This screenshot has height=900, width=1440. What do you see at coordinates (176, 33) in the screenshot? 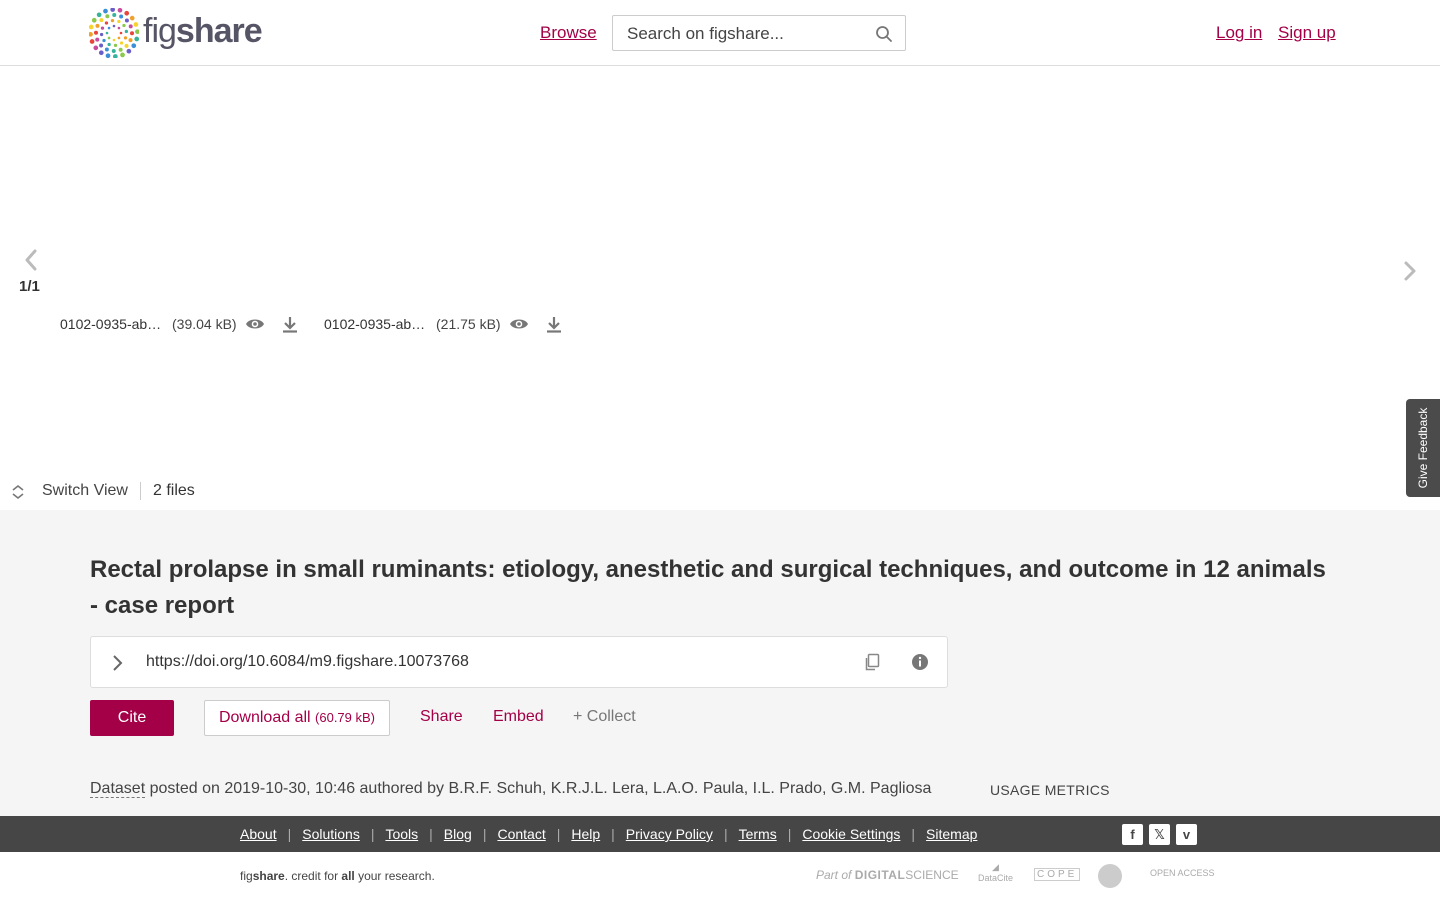
I see `figshare-logo: figshare` at bounding box center [176, 33].